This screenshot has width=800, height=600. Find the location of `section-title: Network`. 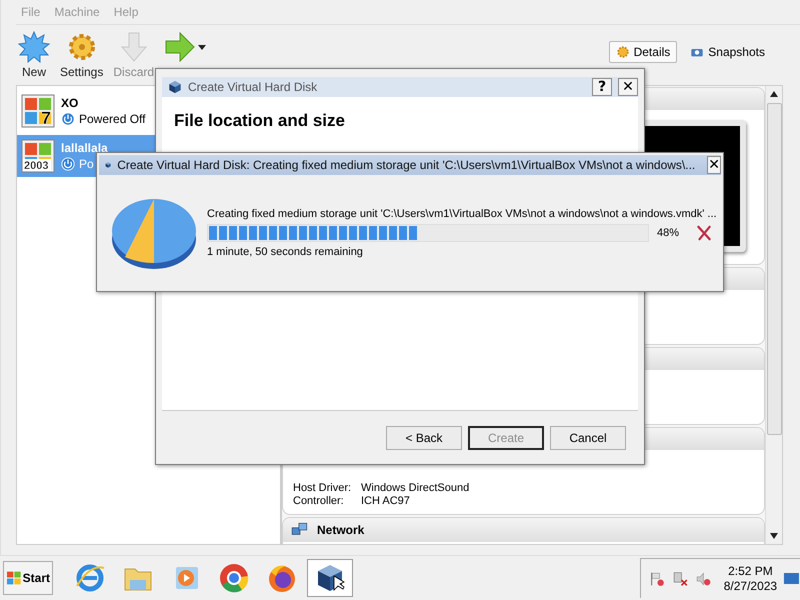

section-title: Network is located at coordinates (340, 530).